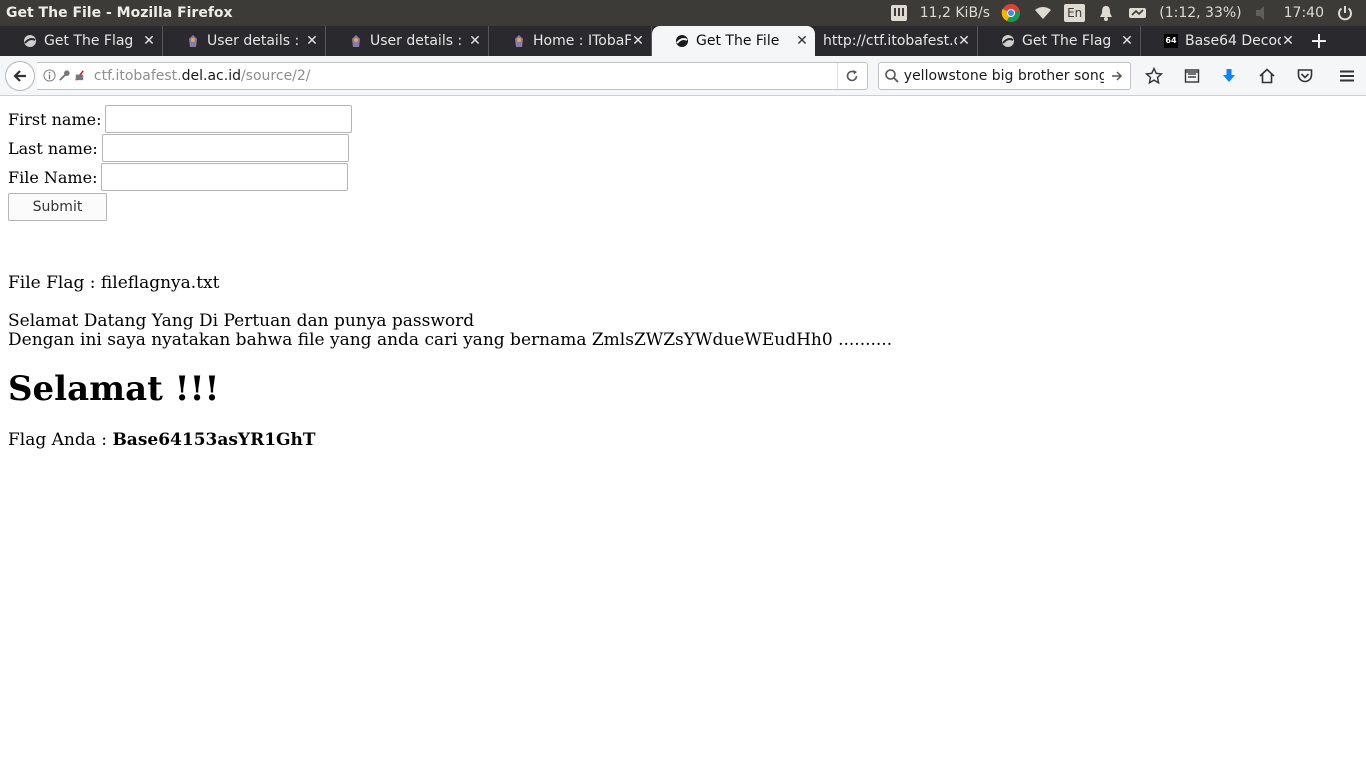  Describe the element at coordinates (1106, 13) in the screenshot. I see `notification-bell-icon` at that location.